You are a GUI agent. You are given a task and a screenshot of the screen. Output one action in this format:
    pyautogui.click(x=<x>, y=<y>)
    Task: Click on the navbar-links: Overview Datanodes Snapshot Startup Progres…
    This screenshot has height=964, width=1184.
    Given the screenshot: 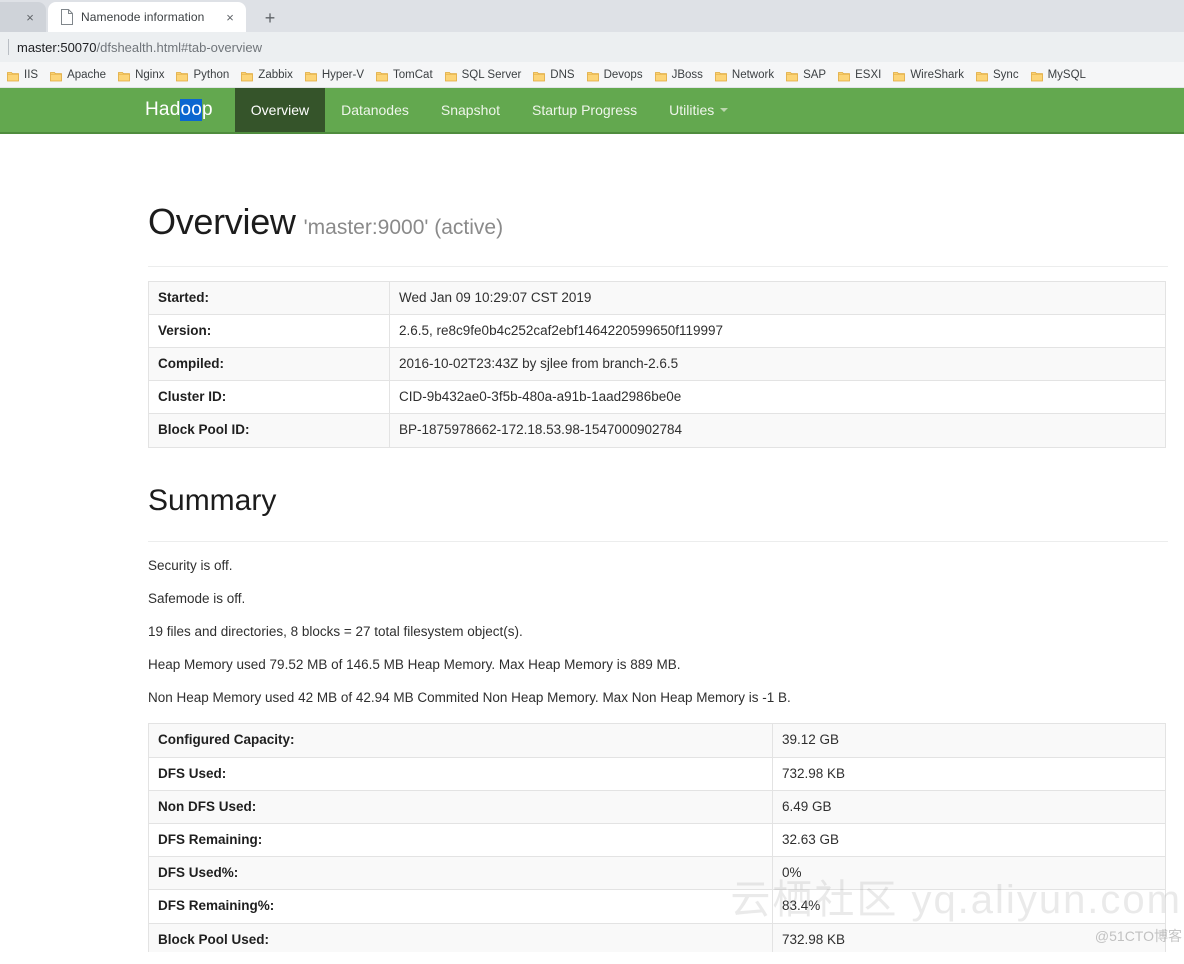 What is the action you would take?
    pyautogui.click(x=489, y=110)
    